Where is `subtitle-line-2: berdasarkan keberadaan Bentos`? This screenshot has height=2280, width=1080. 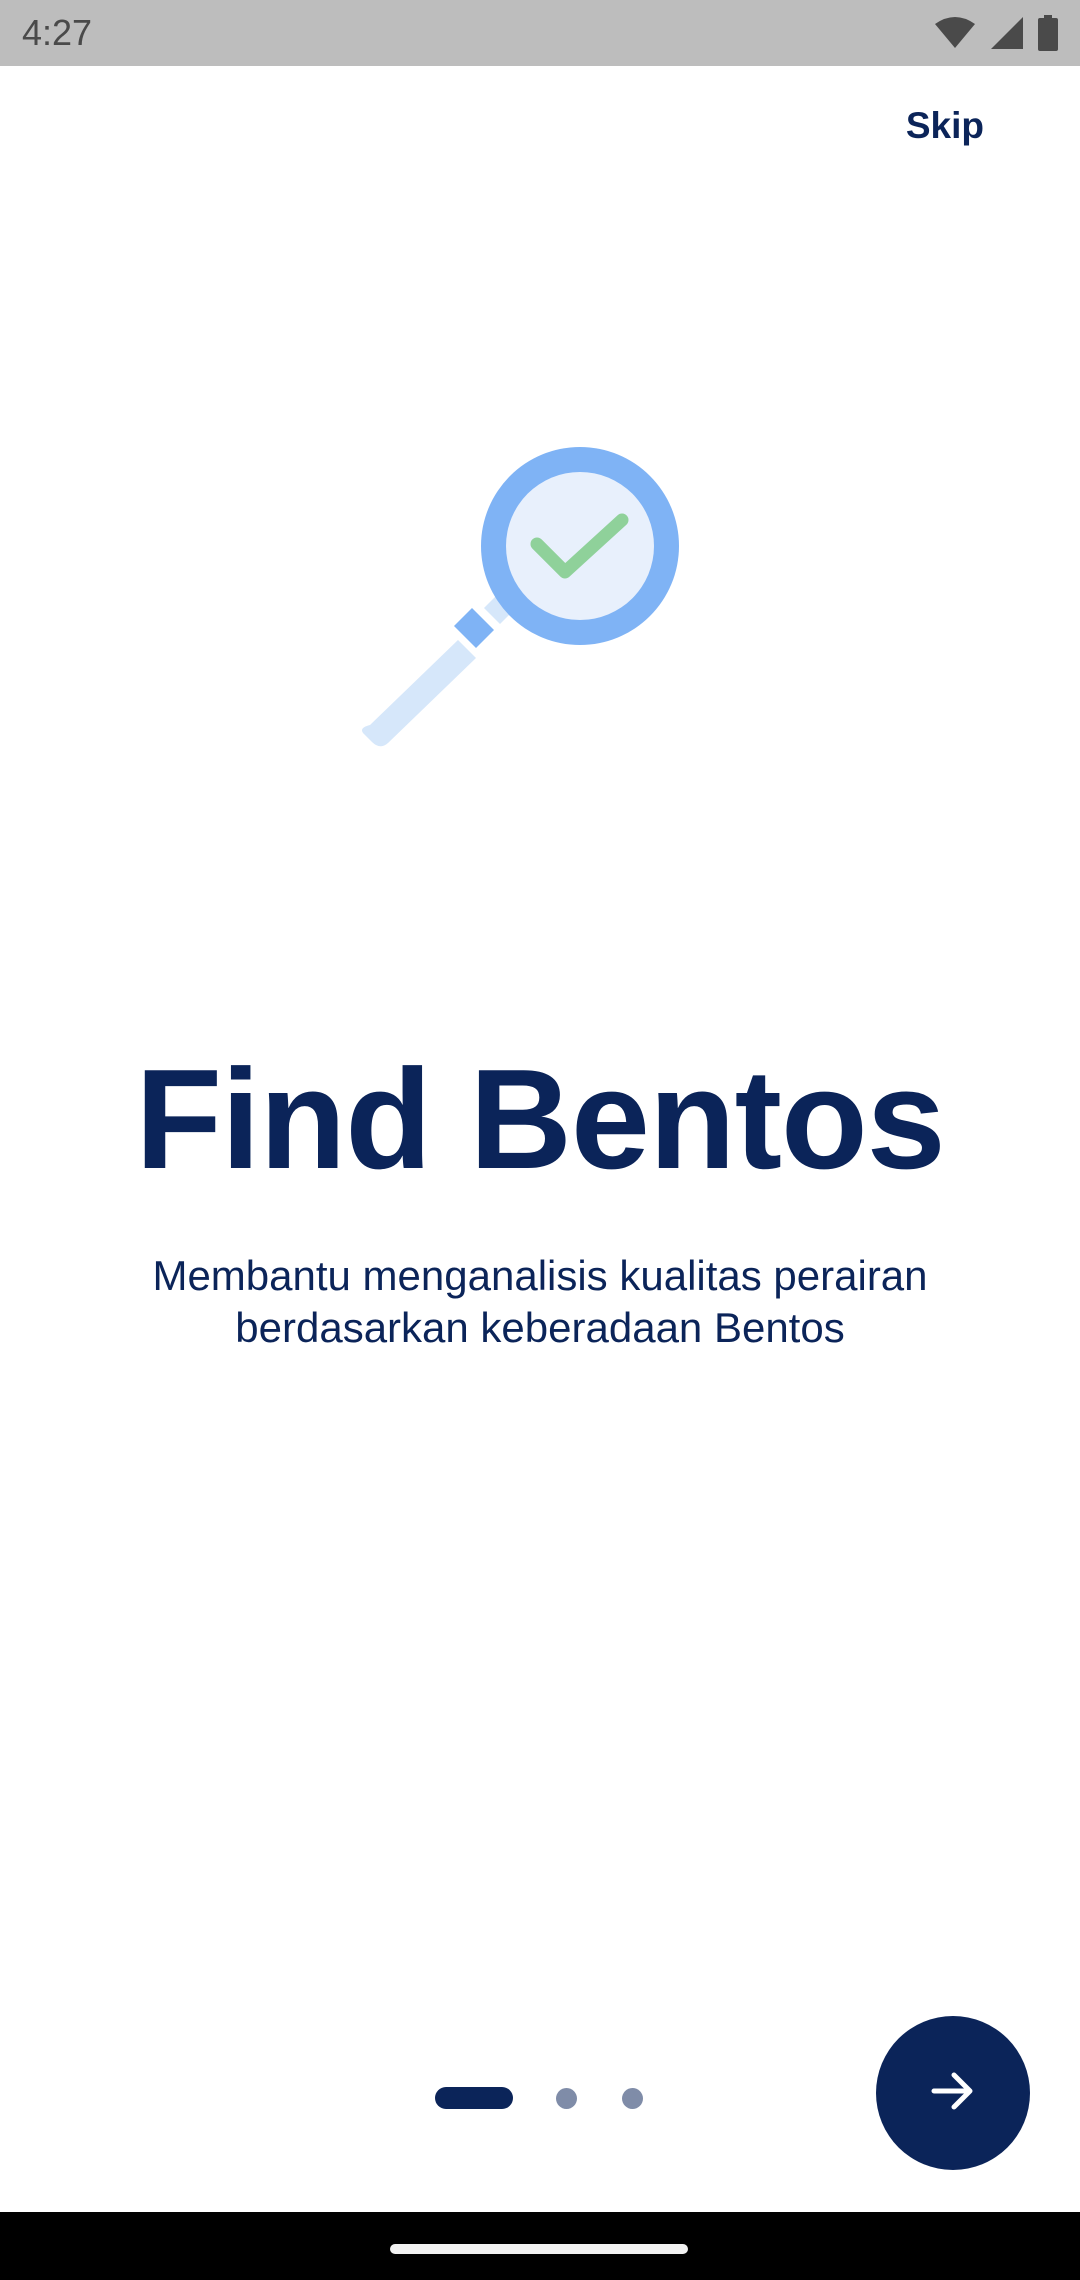 subtitle-line-2: berdasarkan keberadaan Bentos is located at coordinates (540, 1327).